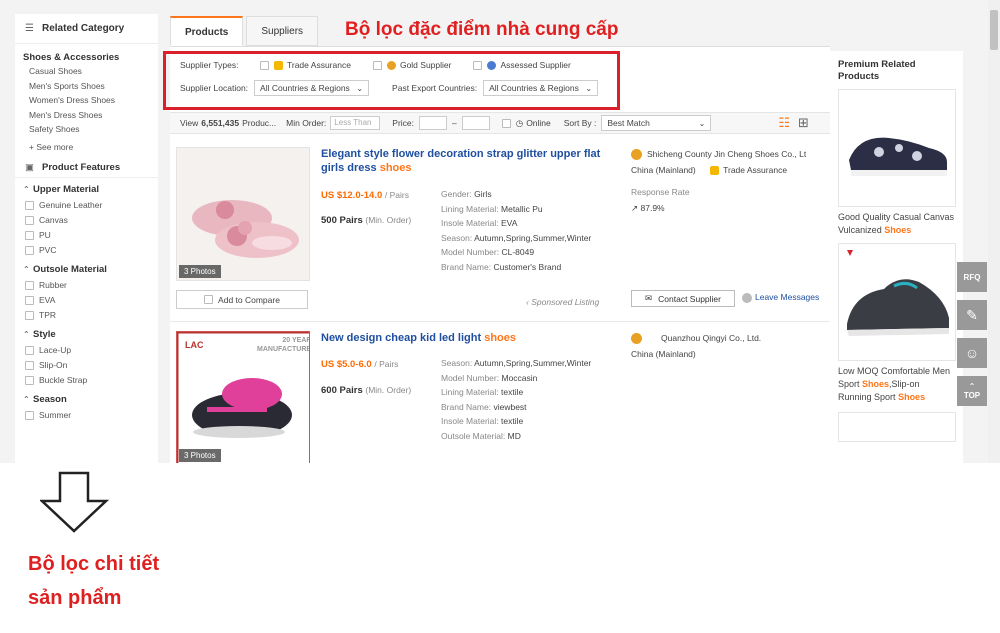 This screenshot has width=1000, height=633. I want to click on mail-icon: ✉, so click(649, 298).